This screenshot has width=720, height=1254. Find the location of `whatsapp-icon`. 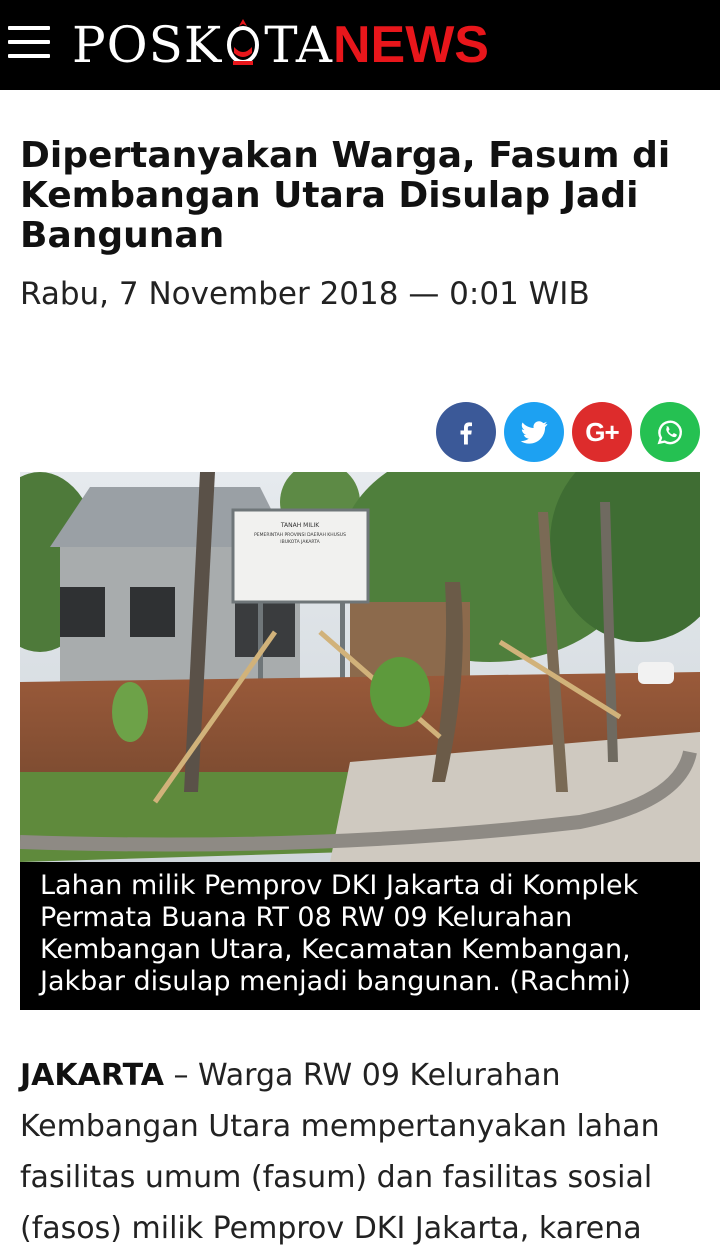

whatsapp-icon is located at coordinates (669, 432).